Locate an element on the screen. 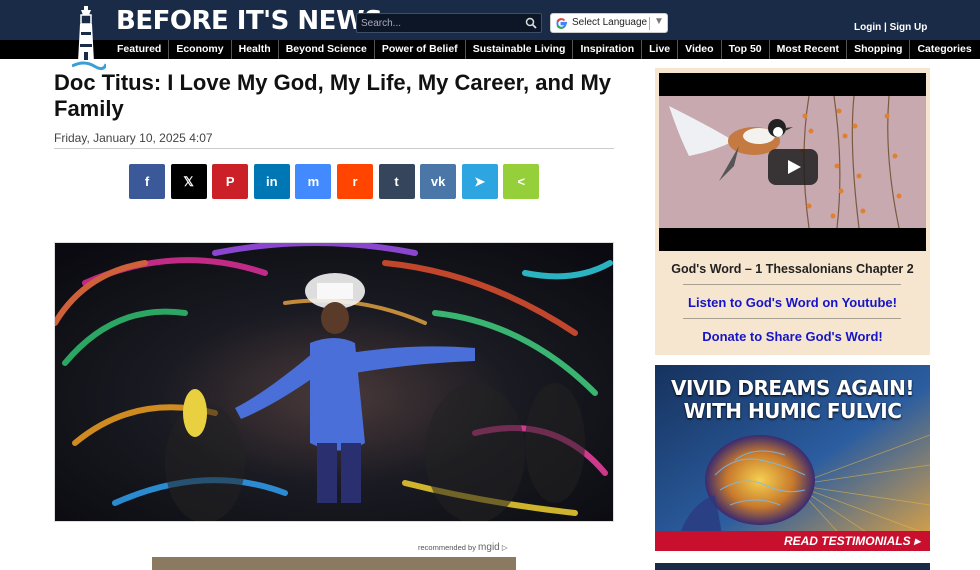 This screenshot has width=980, height=570. auth-links: Login | Sign Up is located at coordinates (890, 27).